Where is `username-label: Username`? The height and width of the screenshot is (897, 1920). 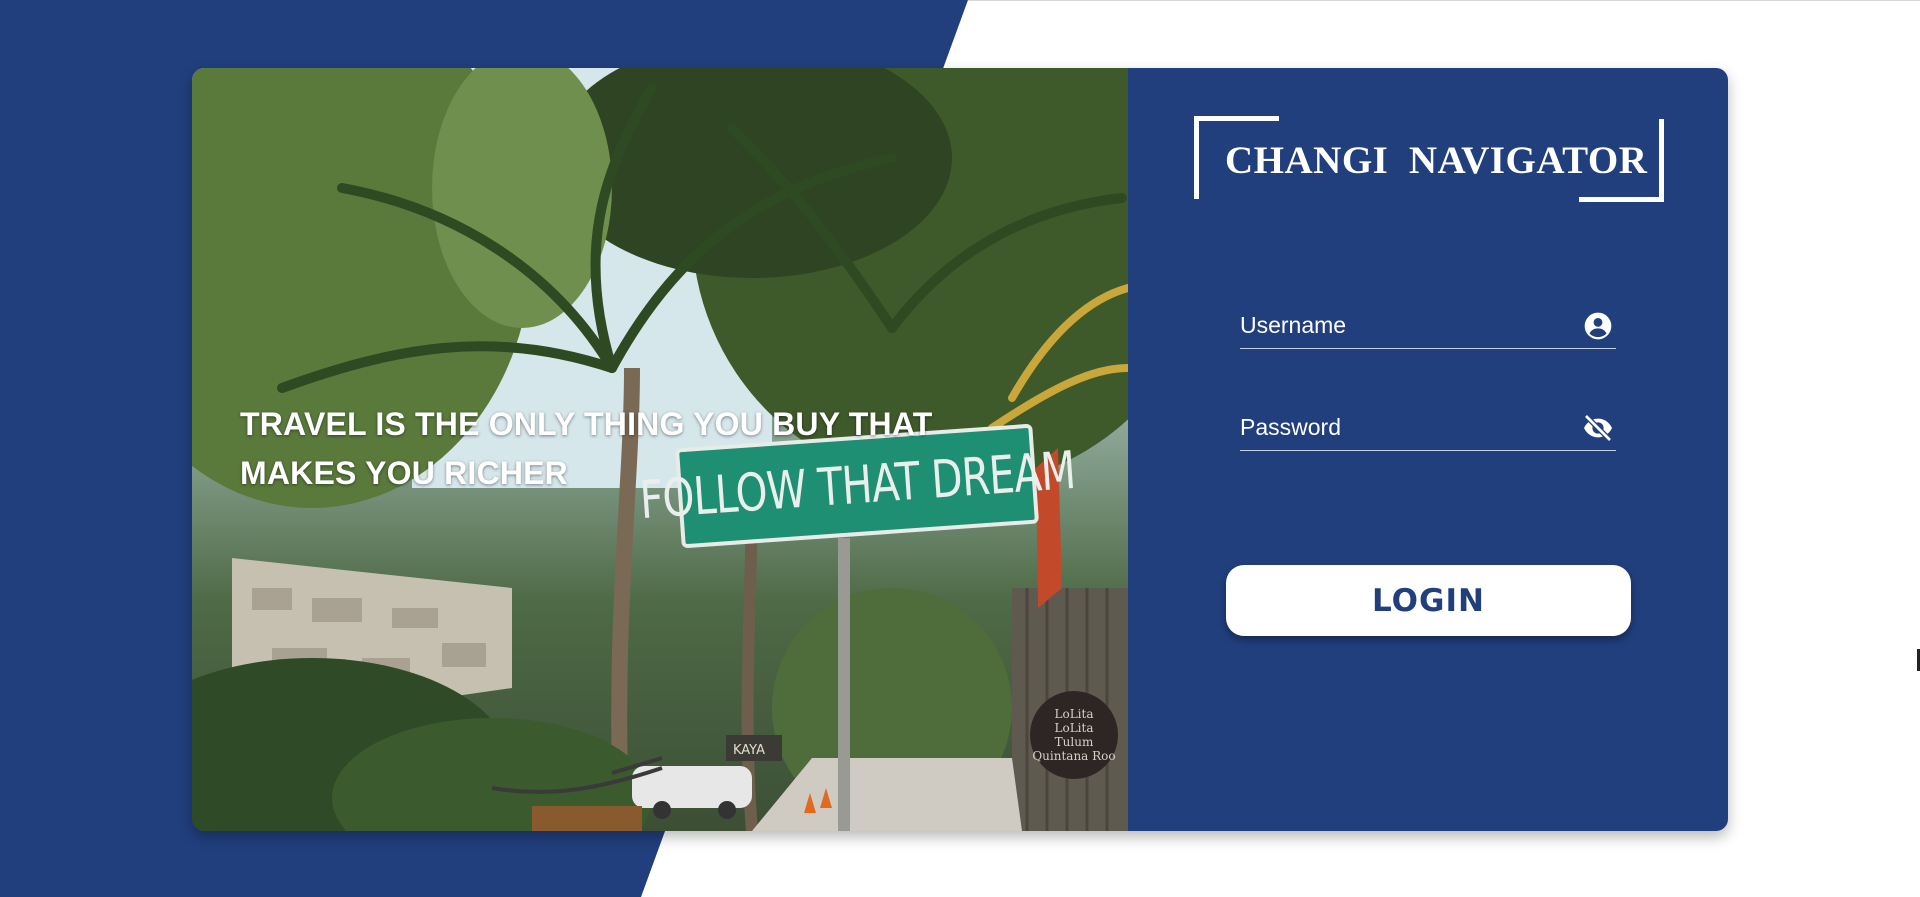
username-label: Username is located at coordinates (1293, 325).